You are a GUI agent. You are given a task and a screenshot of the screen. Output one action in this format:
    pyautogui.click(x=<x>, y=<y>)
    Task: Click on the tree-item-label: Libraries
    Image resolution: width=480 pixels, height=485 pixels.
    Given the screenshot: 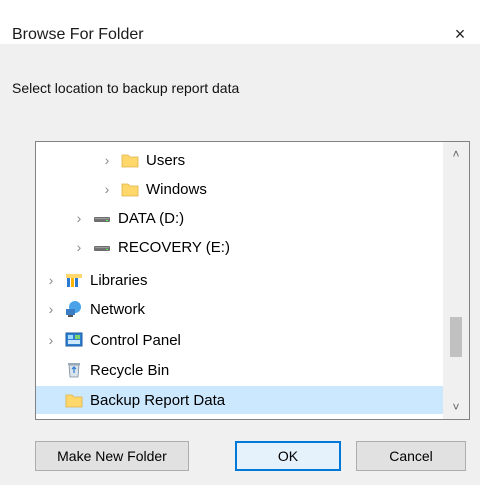 What is the action you would take?
    pyautogui.click(x=119, y=280)
    